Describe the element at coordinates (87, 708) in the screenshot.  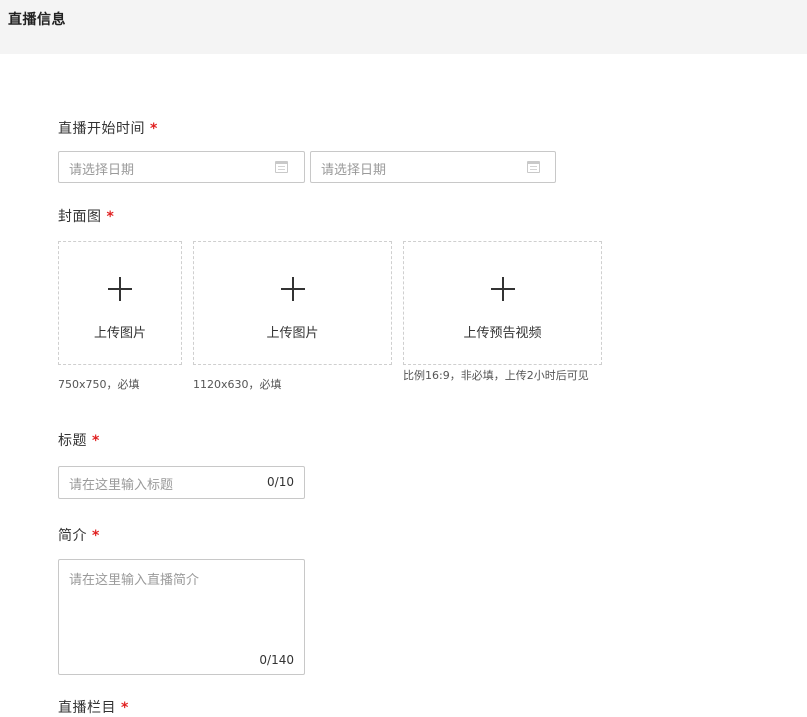
I see `column-label-text: 直播栏目` at that location.